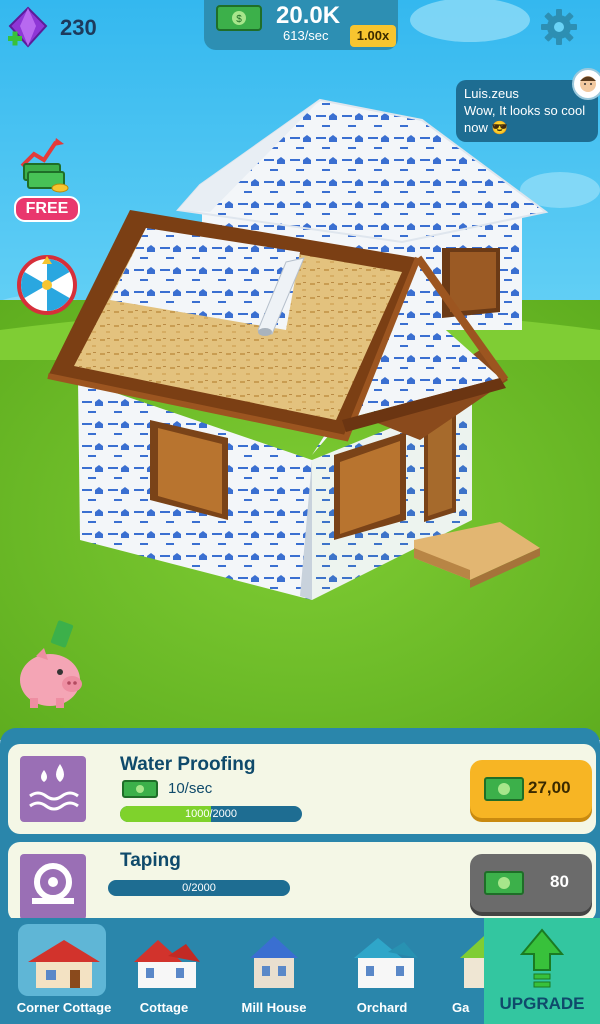 This screenshot has width=600, height=1024. What do you see at coordinates (472, 962) in the screenshot?
I see `house-icon` at bounding box center [472, 962].